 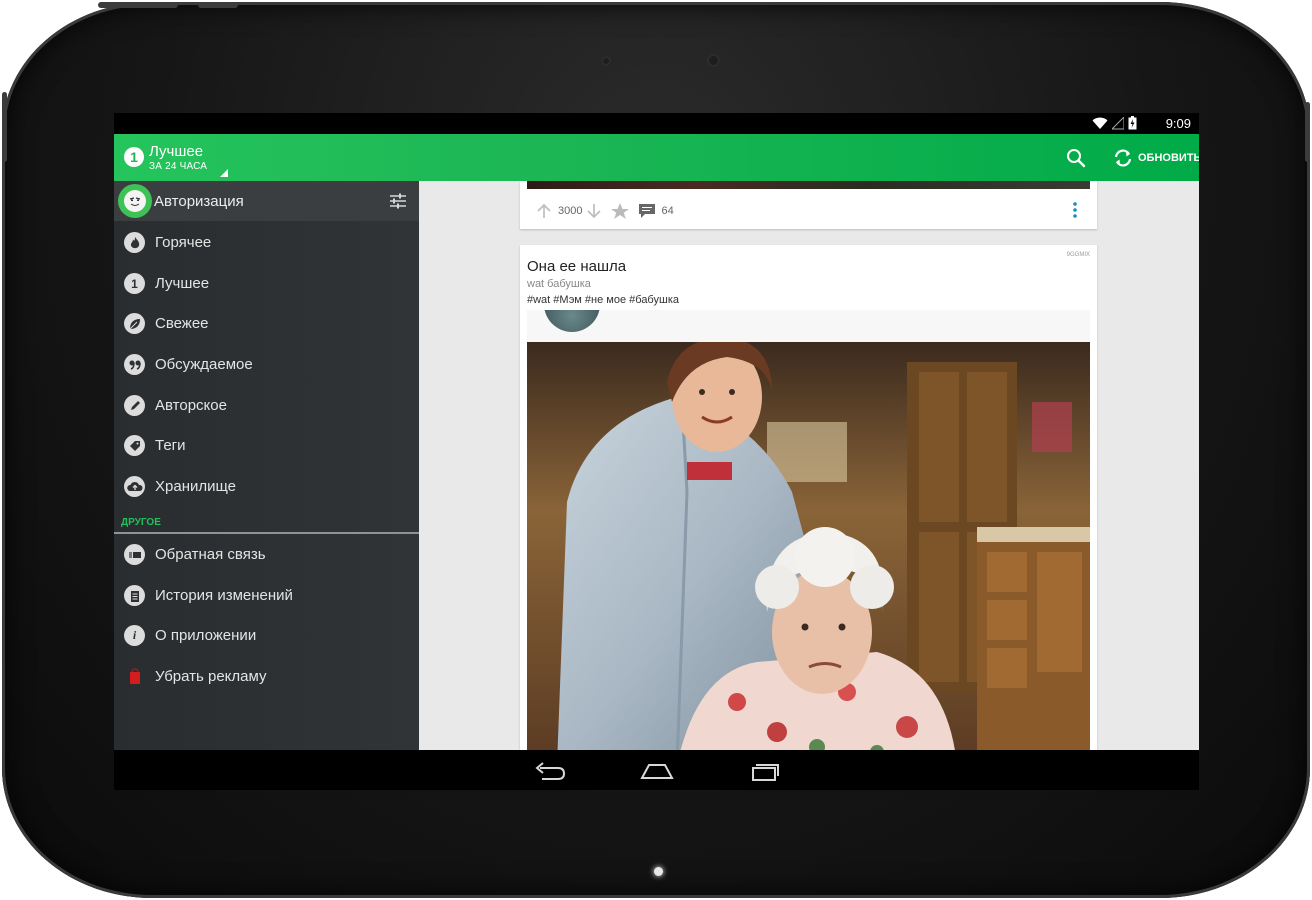 What do you see at coordinates (266, 635) in the screenshot?
I see `drawer-item-about: i О приложении` at bounding box center [266, 635].